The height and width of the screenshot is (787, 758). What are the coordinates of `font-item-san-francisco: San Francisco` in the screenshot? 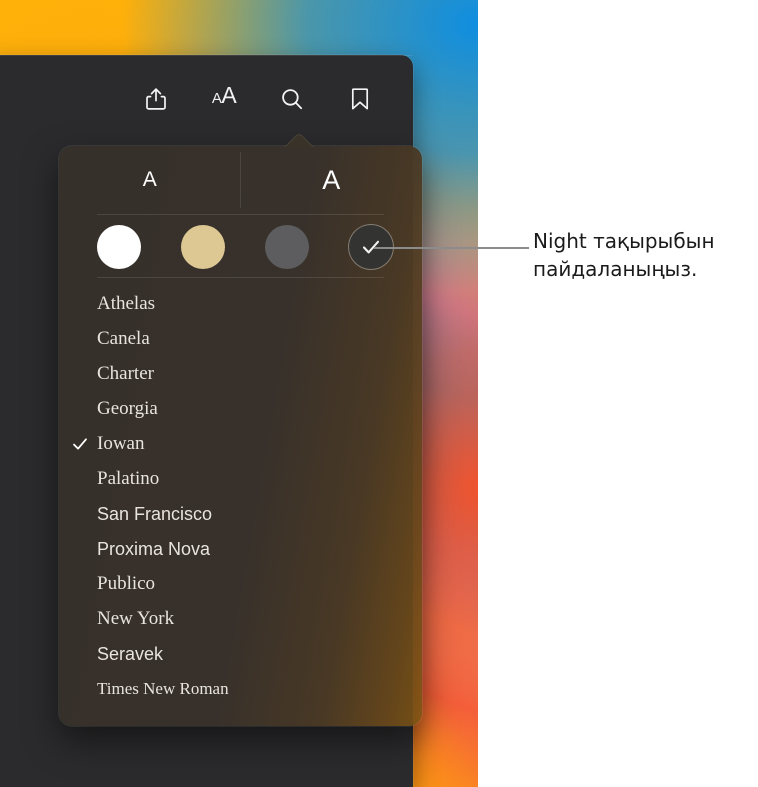 It's located at (240, 513).